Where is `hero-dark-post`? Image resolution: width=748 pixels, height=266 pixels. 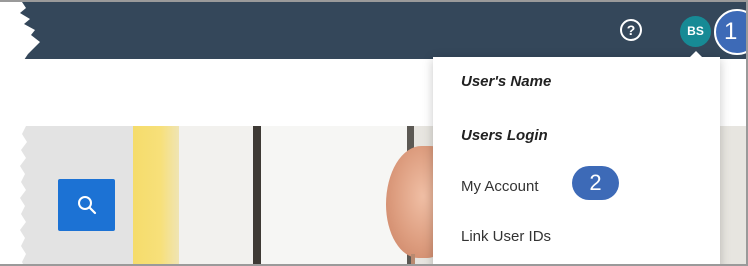
hero-dark-post is located at coordinates (257, 195).